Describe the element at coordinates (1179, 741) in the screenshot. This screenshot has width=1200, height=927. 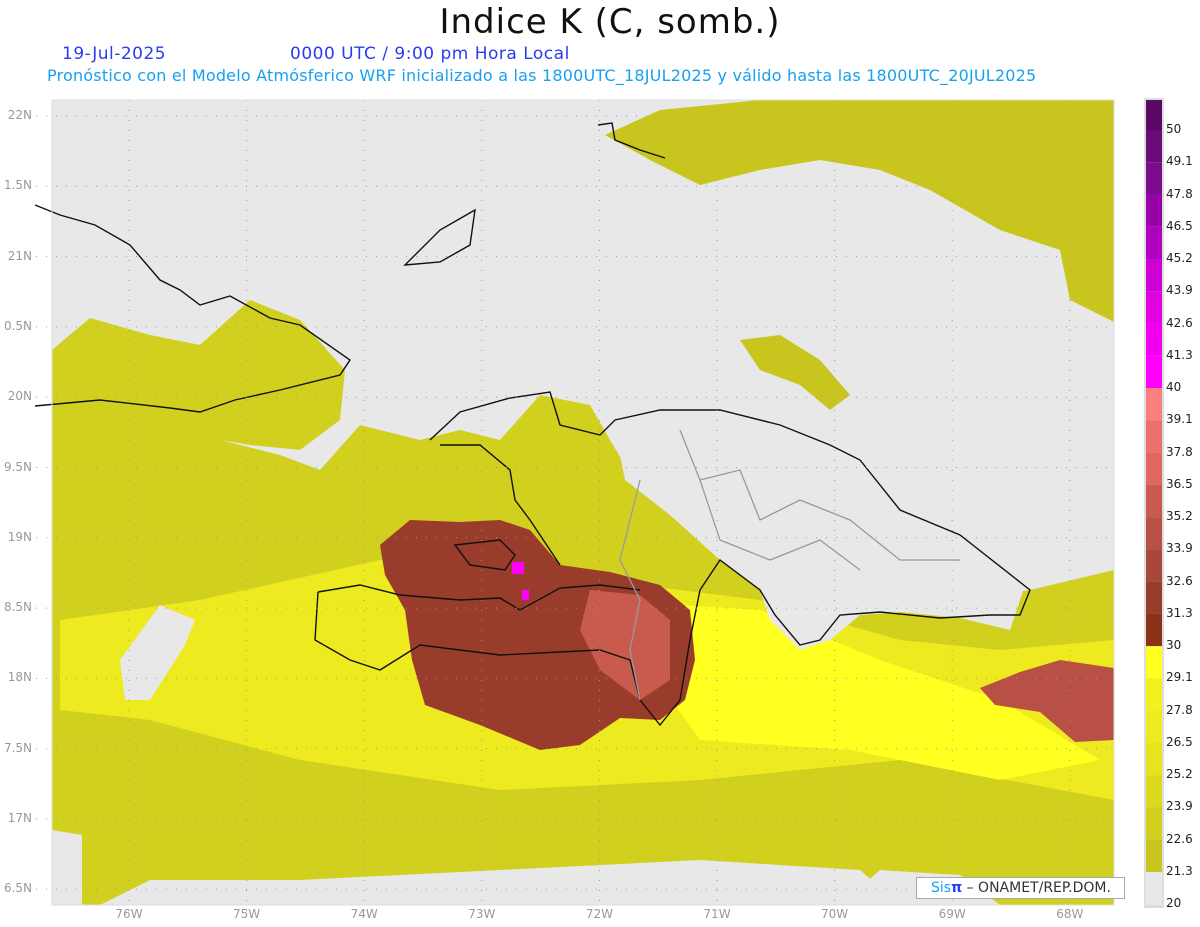
I see `colorbar-label: 26.5` at that location.